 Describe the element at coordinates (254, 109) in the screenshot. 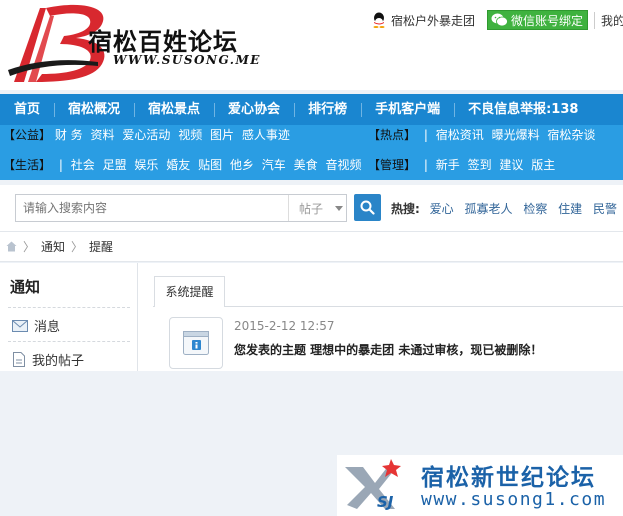

I see `nav-item-charity: 爱心协会` at that location.